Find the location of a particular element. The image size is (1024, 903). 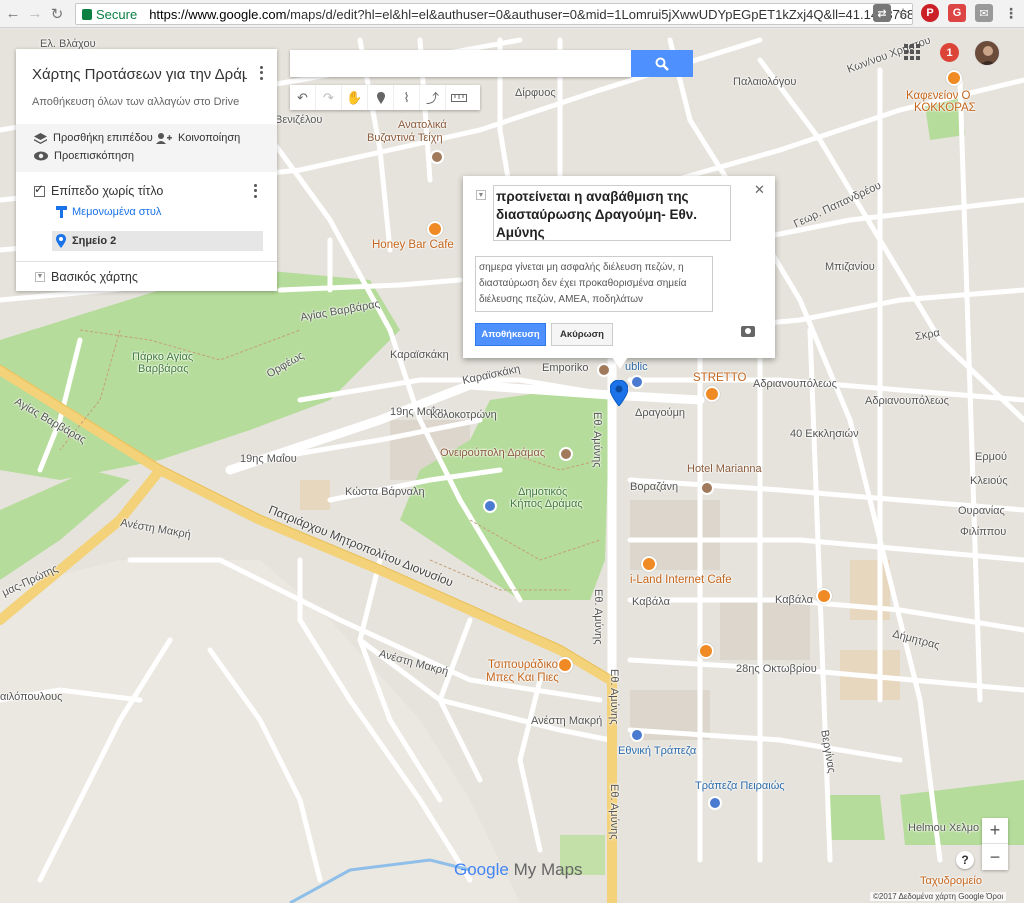

layer-visibility-checkbox is located at coordinates (39, 189).